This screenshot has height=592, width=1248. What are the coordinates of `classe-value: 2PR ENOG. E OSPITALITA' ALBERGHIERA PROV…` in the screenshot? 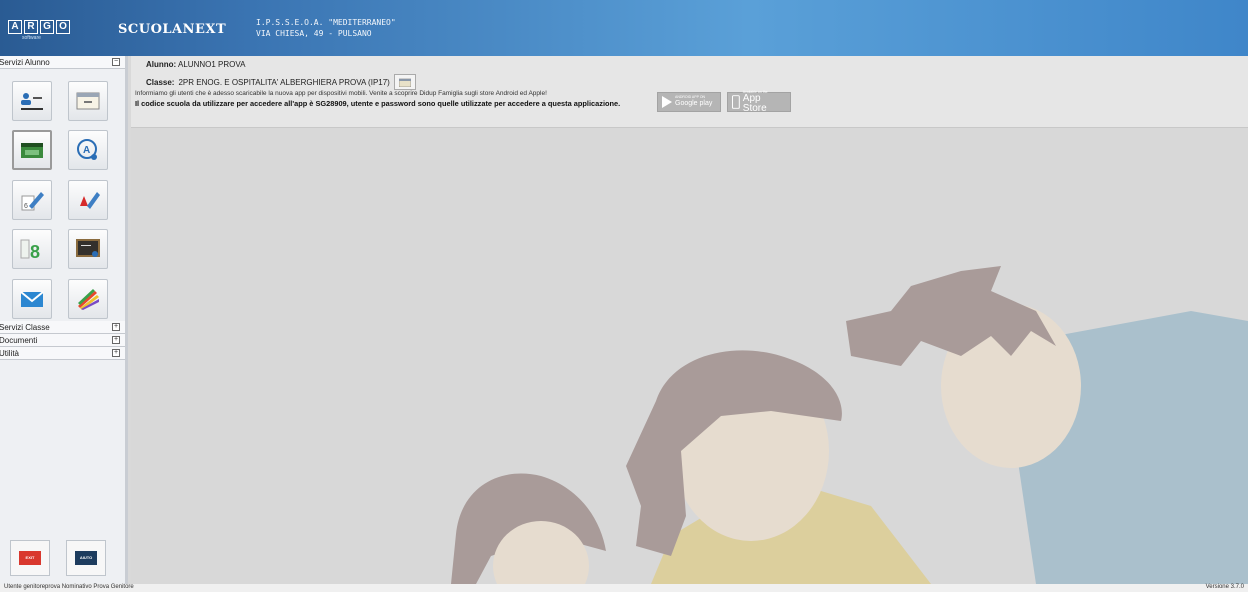 It's located at (284, 82).